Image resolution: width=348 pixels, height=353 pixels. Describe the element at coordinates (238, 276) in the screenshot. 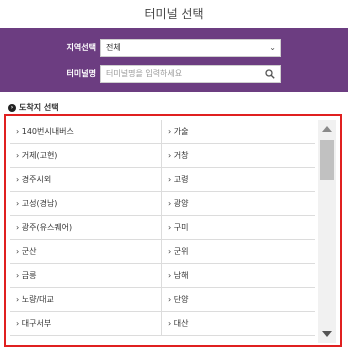

I see `terminal-item: › 남해` at that location.